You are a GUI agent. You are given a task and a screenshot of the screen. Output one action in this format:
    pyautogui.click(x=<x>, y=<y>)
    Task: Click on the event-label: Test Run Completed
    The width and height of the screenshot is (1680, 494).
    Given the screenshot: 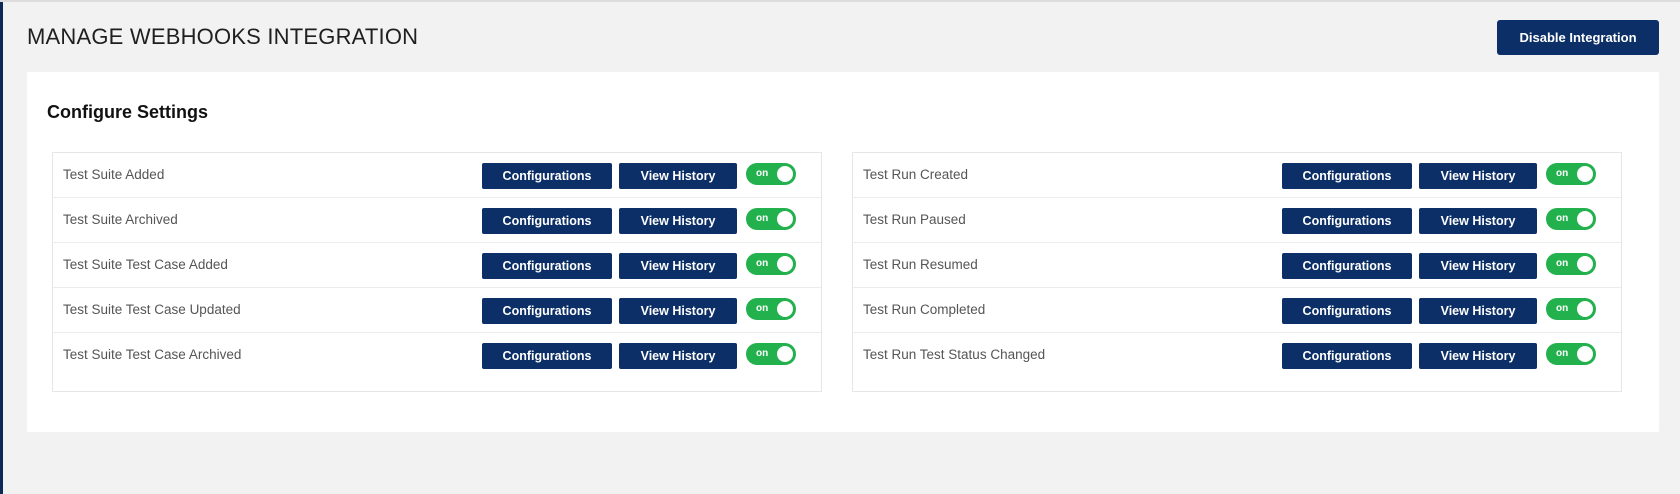 What is the action you would take?
    pyautogui.click(x=924, y=309)
    